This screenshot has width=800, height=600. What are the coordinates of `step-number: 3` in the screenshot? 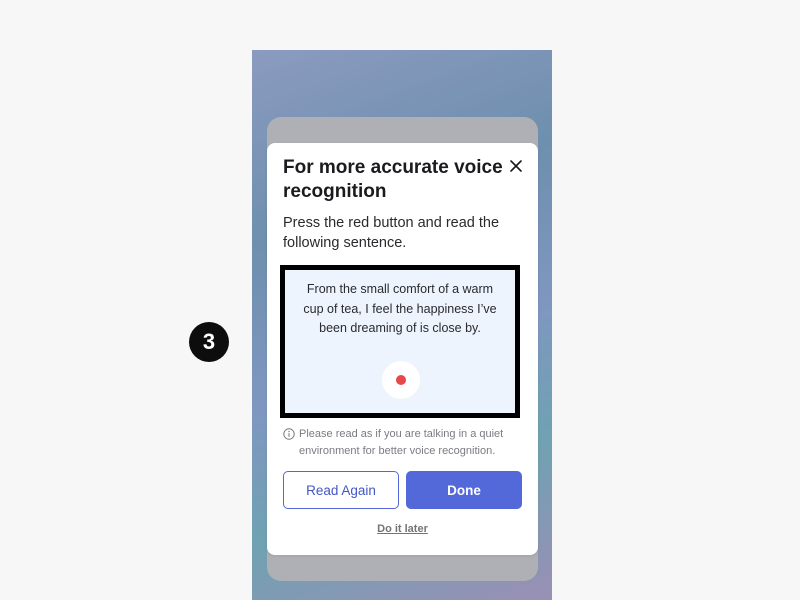 It's located at (209, 341).